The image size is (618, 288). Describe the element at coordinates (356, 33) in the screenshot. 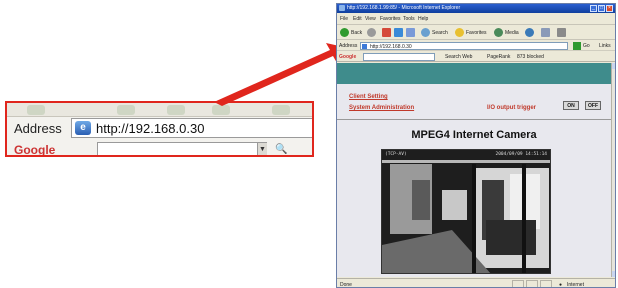

I see `back-button-label: Back` at that location.